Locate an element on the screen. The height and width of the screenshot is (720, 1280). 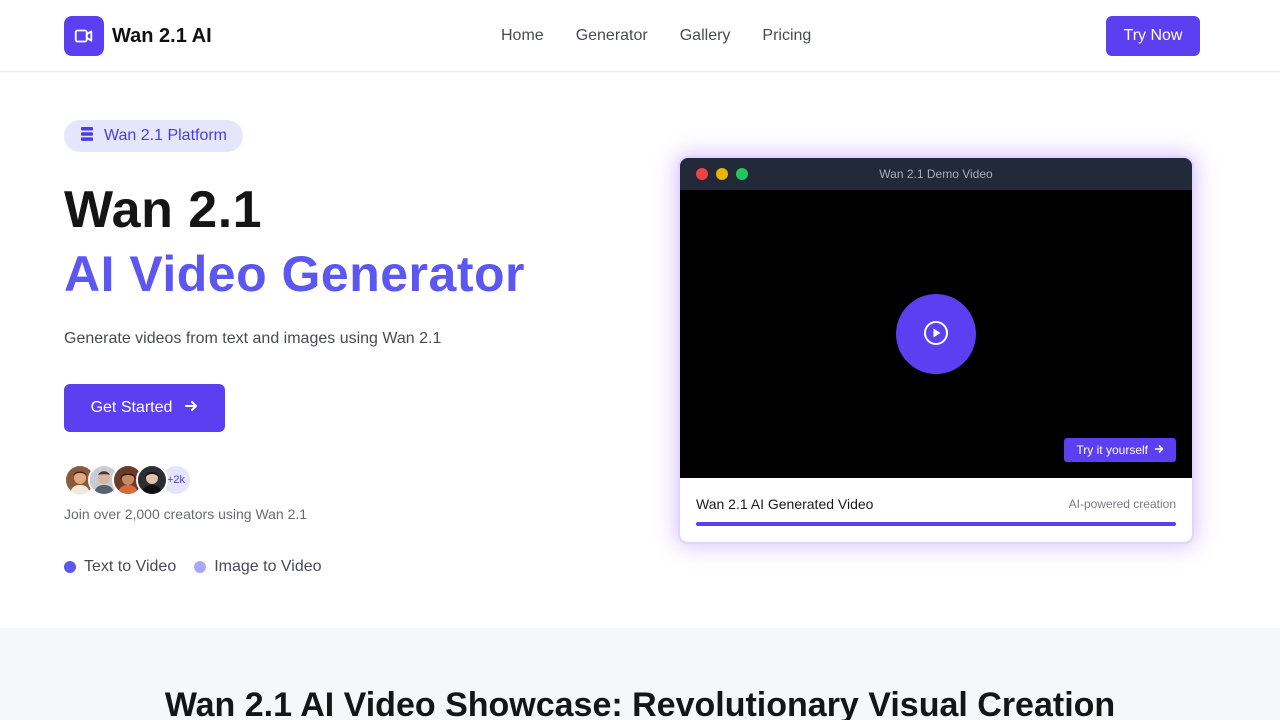
mode-text-to-video: Text to Video is located at coordinates (120, 567).